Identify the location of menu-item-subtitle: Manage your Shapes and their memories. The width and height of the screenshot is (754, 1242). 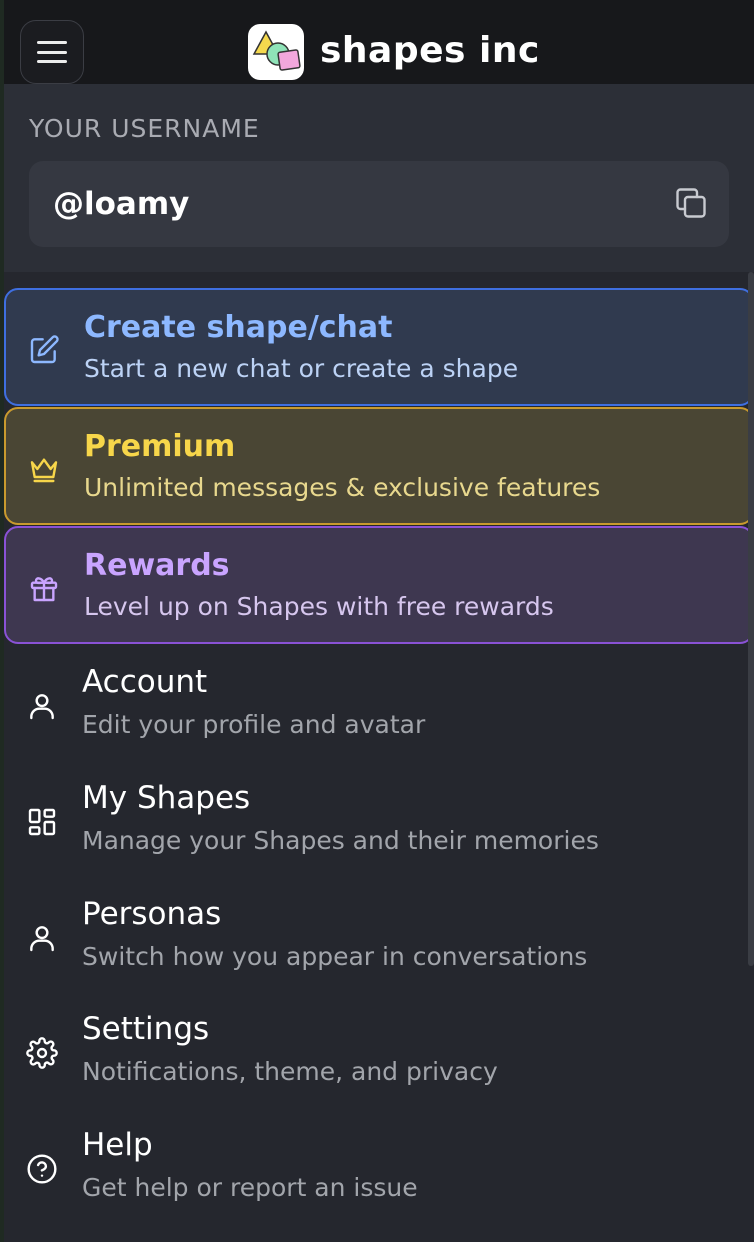
(340, 840).